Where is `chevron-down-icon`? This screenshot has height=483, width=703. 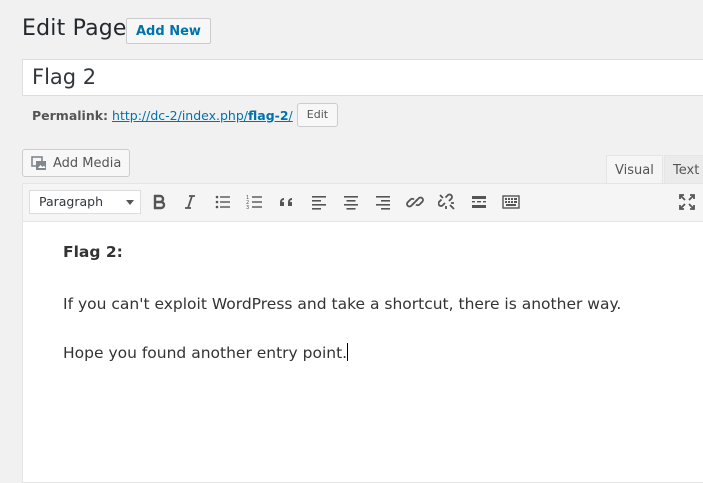
chevron-down-icon is located at coordinates (130, 202).